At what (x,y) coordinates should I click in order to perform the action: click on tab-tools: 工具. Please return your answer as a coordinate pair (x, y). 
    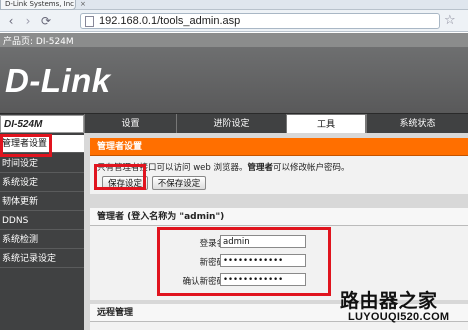
    Looking at the image, I should click on (326, 124).